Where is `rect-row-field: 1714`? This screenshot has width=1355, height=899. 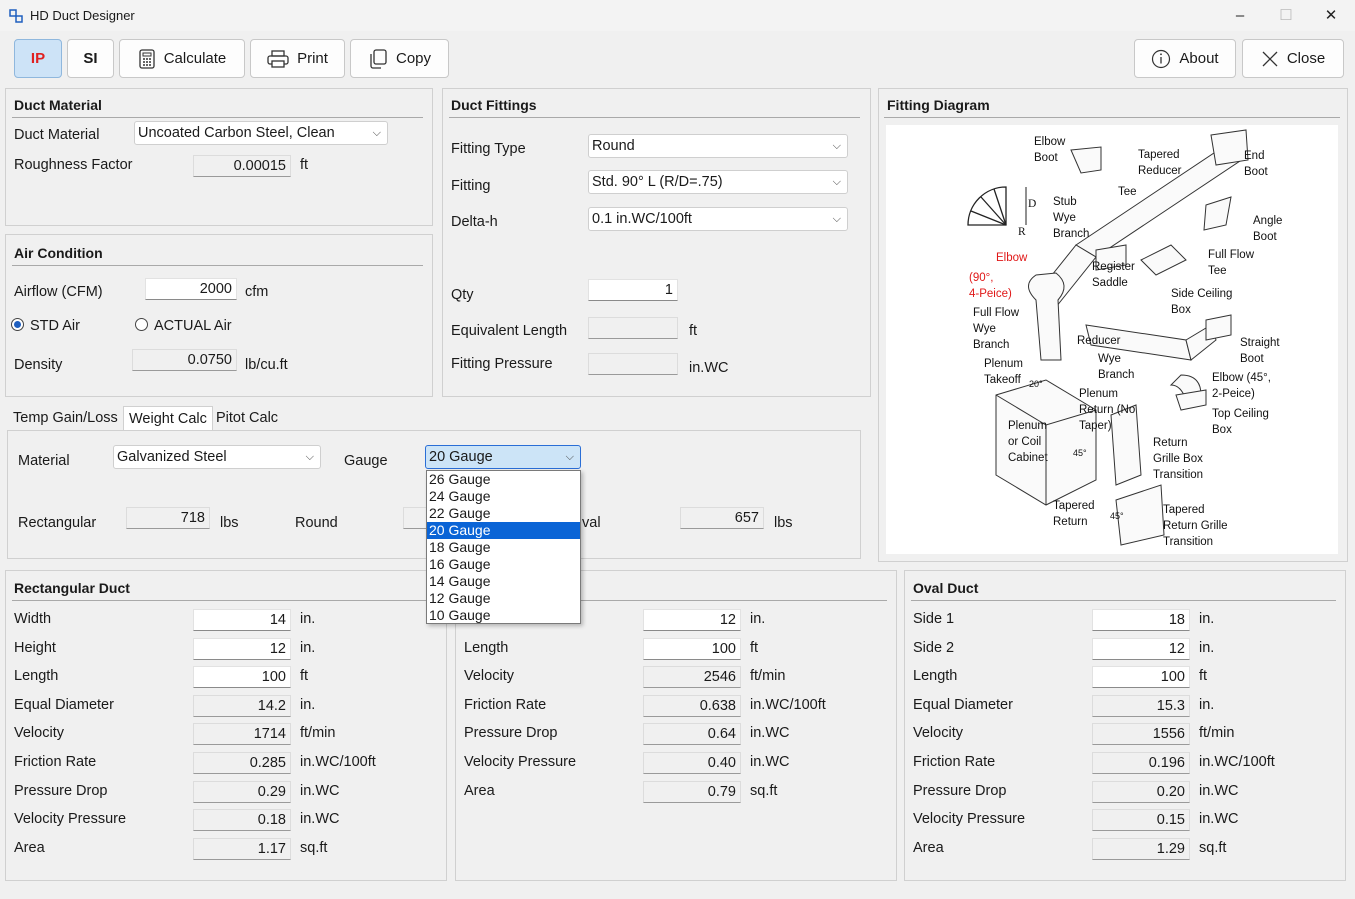 rect-row-field: 1714 is located at coordinates (242, 734).